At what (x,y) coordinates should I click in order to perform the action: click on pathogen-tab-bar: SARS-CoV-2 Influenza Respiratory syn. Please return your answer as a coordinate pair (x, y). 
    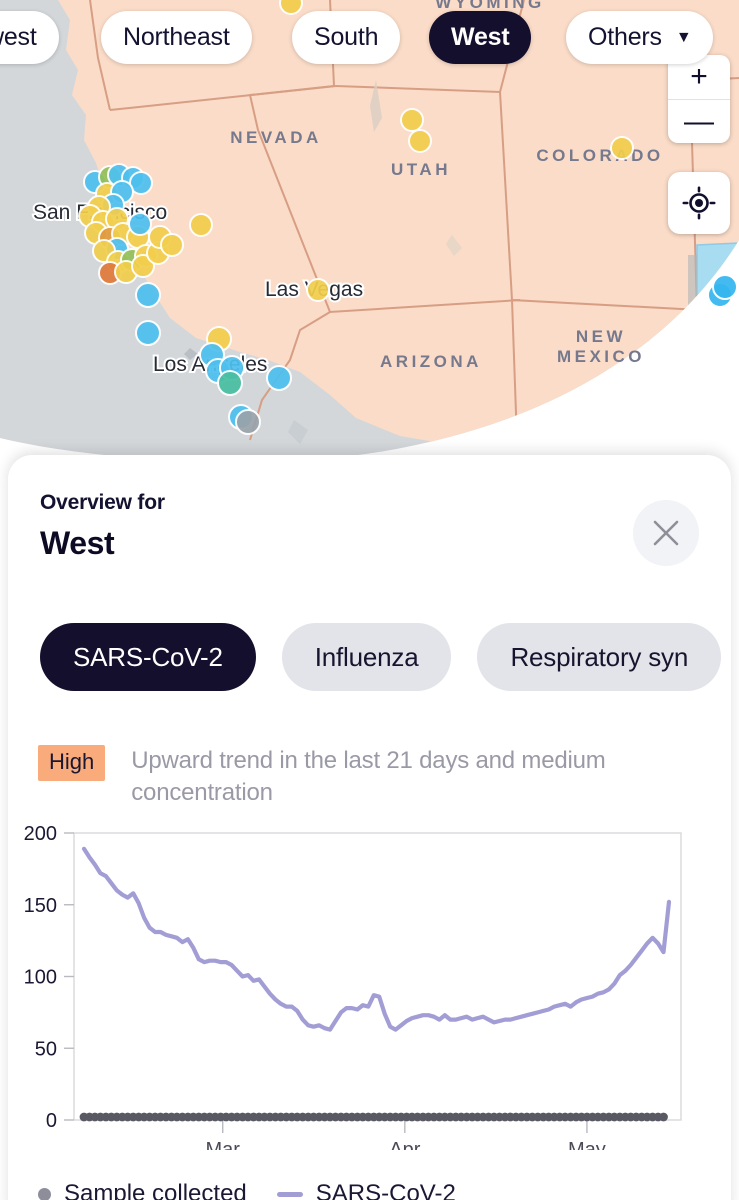
    Looking at the image, I should click on (381, 657).